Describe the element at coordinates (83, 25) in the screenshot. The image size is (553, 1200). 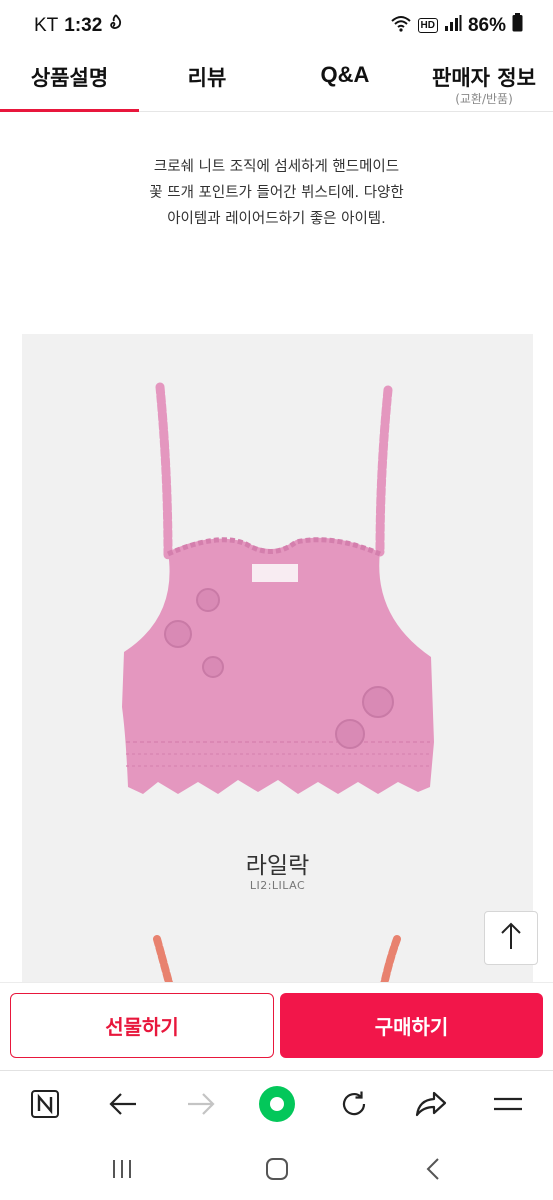
I see `clock: 1:32` at that location.